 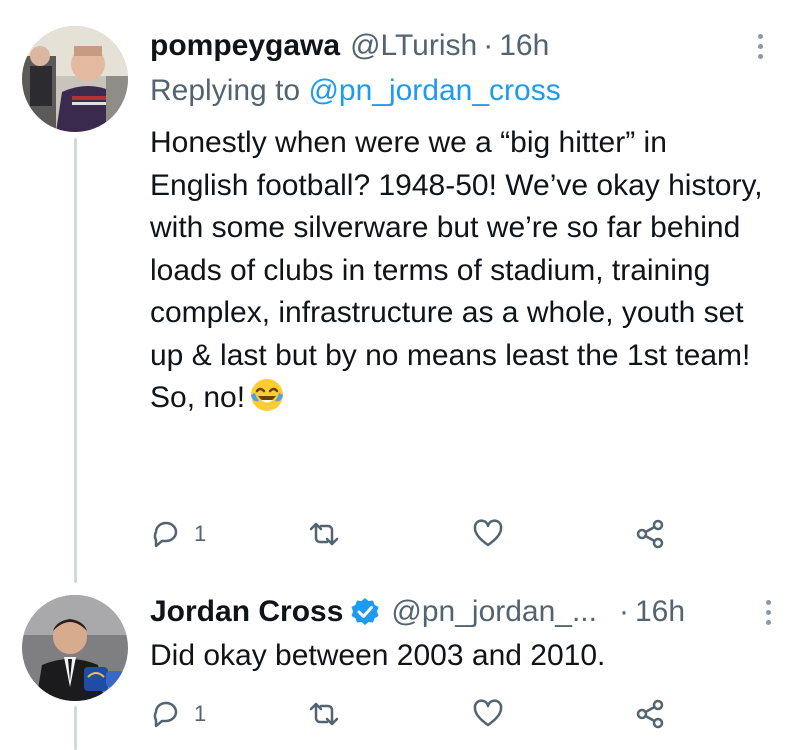 I want to click on tweet-header: pompeygawa @LTurish · 16h, so click(x=349, y=46).